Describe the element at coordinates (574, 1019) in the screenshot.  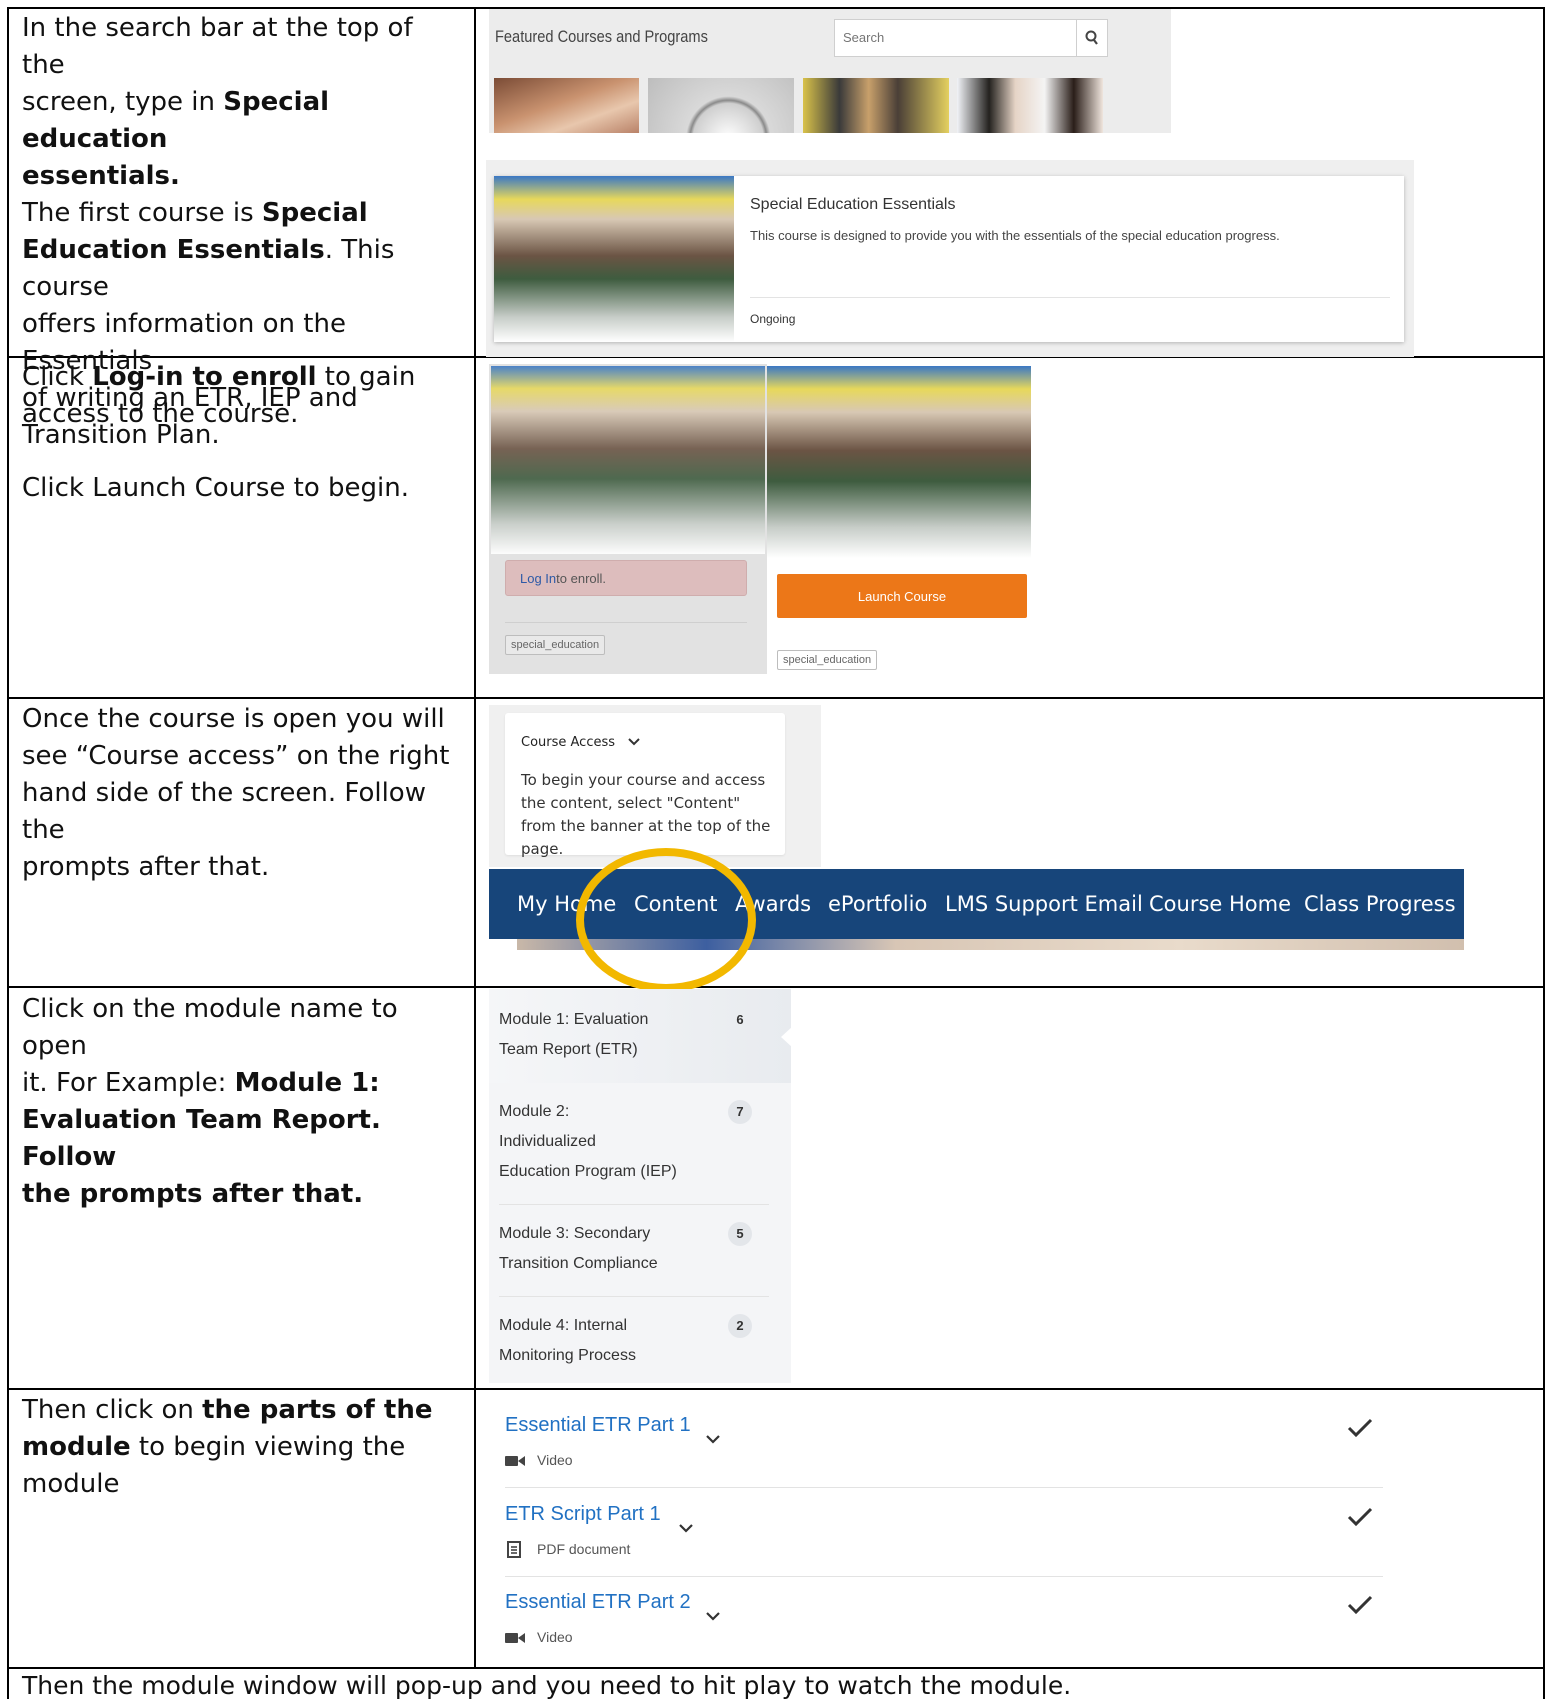
I see `module-name-line: Module 1: Evaluation` at that location.